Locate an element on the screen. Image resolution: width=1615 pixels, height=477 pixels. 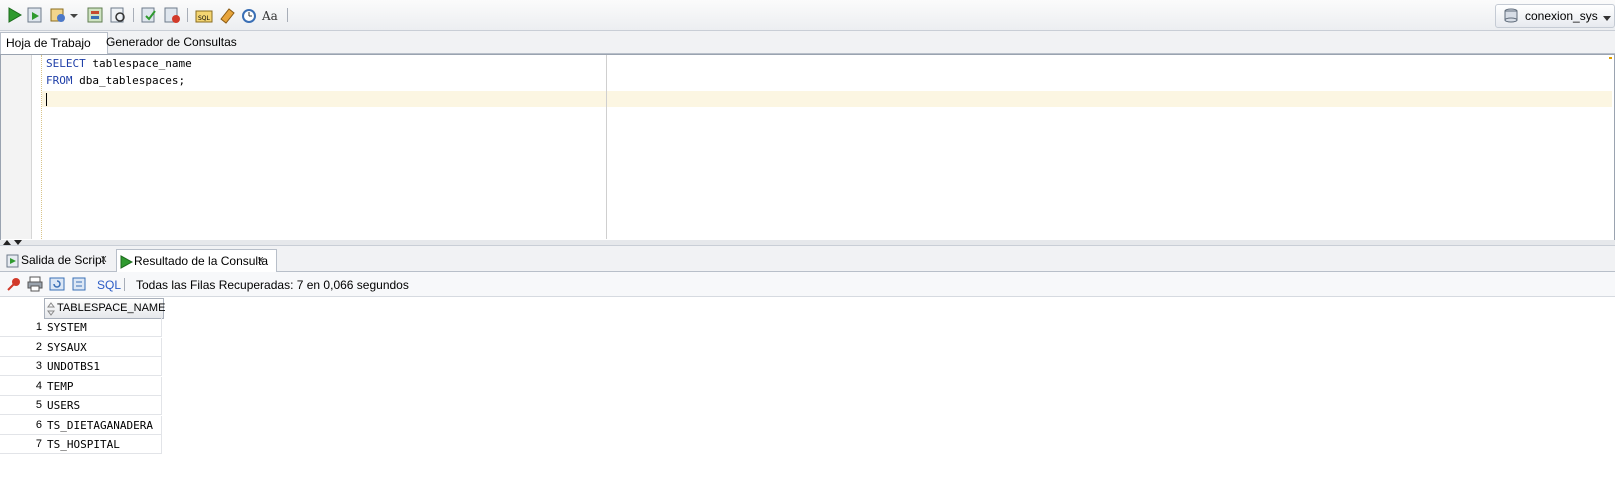
code-line-2: FROM dba_tablespaces; is located at coordinates (115, 81).